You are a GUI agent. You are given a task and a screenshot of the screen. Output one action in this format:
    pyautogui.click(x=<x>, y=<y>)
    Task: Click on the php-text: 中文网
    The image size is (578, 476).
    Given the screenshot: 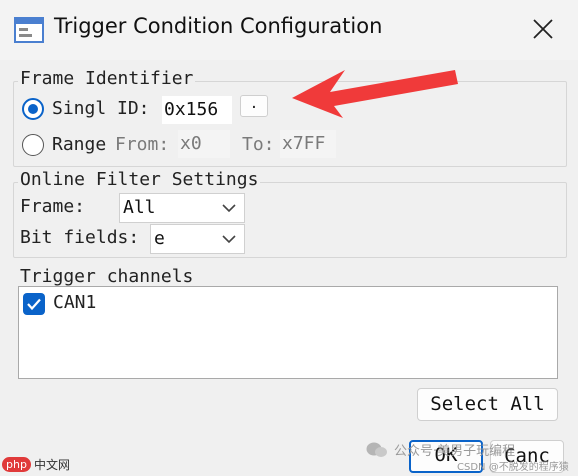 What is the action you would take?
    pyautogui.click(x=51, y=465)
    